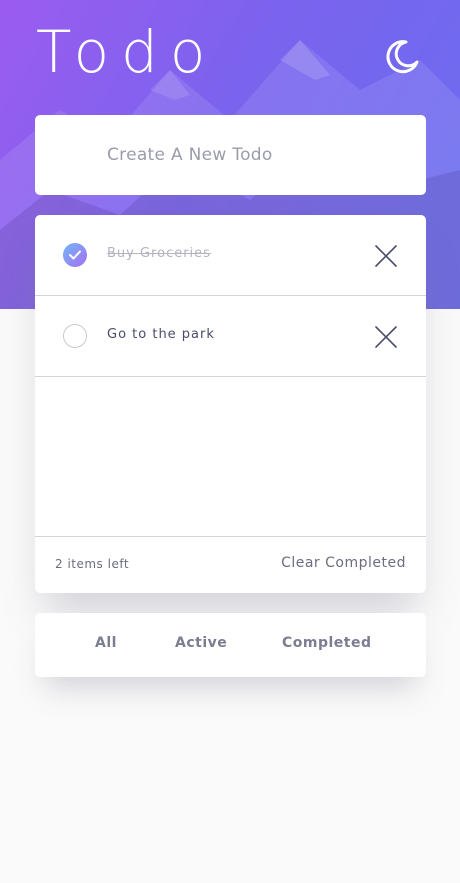  I want to click on theme-toggle-button, so click(406, 60).